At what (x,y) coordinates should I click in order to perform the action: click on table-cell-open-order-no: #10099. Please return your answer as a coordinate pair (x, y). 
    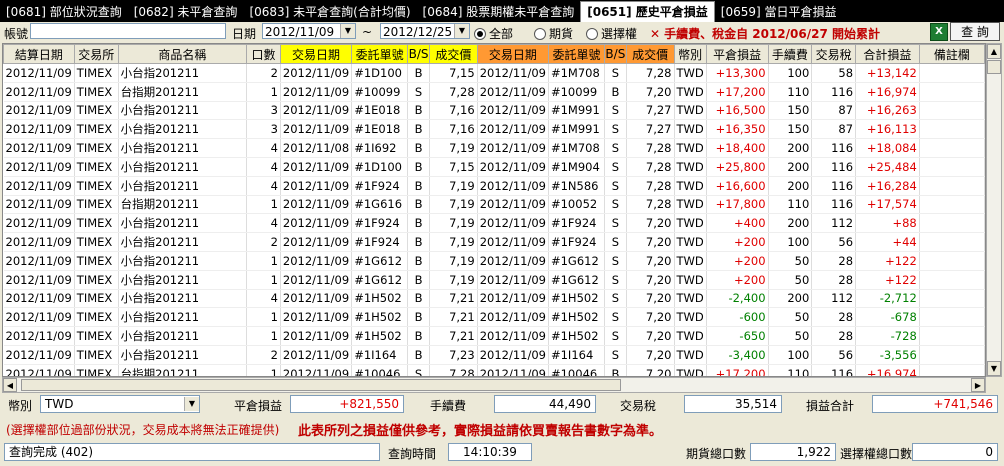
    Looking at the image, I should click on (380, 92).